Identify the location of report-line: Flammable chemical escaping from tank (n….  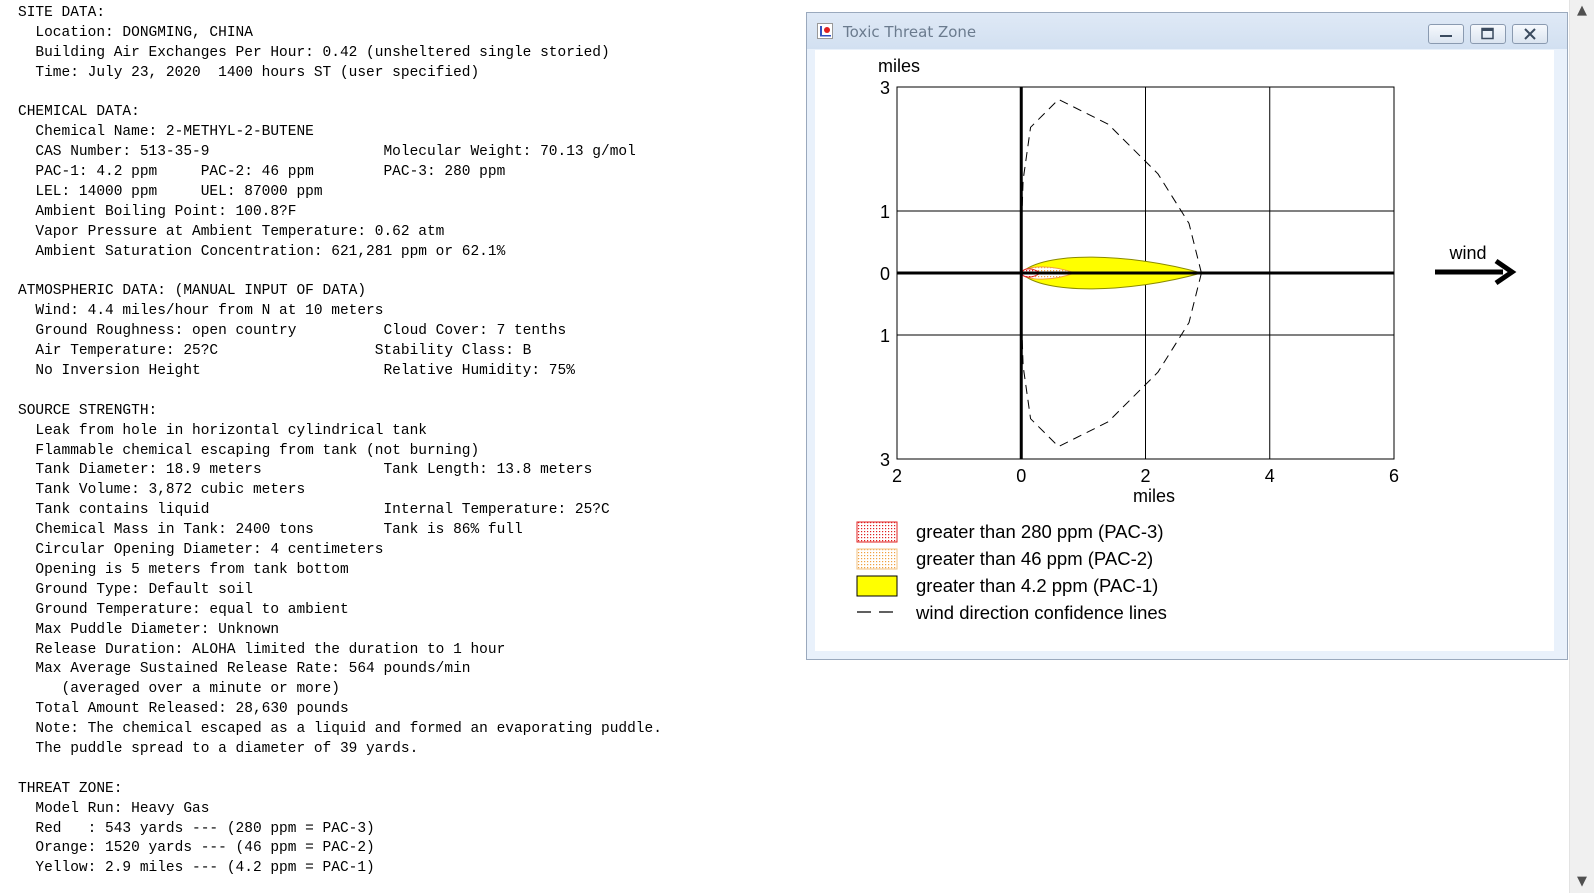
(249, 450).